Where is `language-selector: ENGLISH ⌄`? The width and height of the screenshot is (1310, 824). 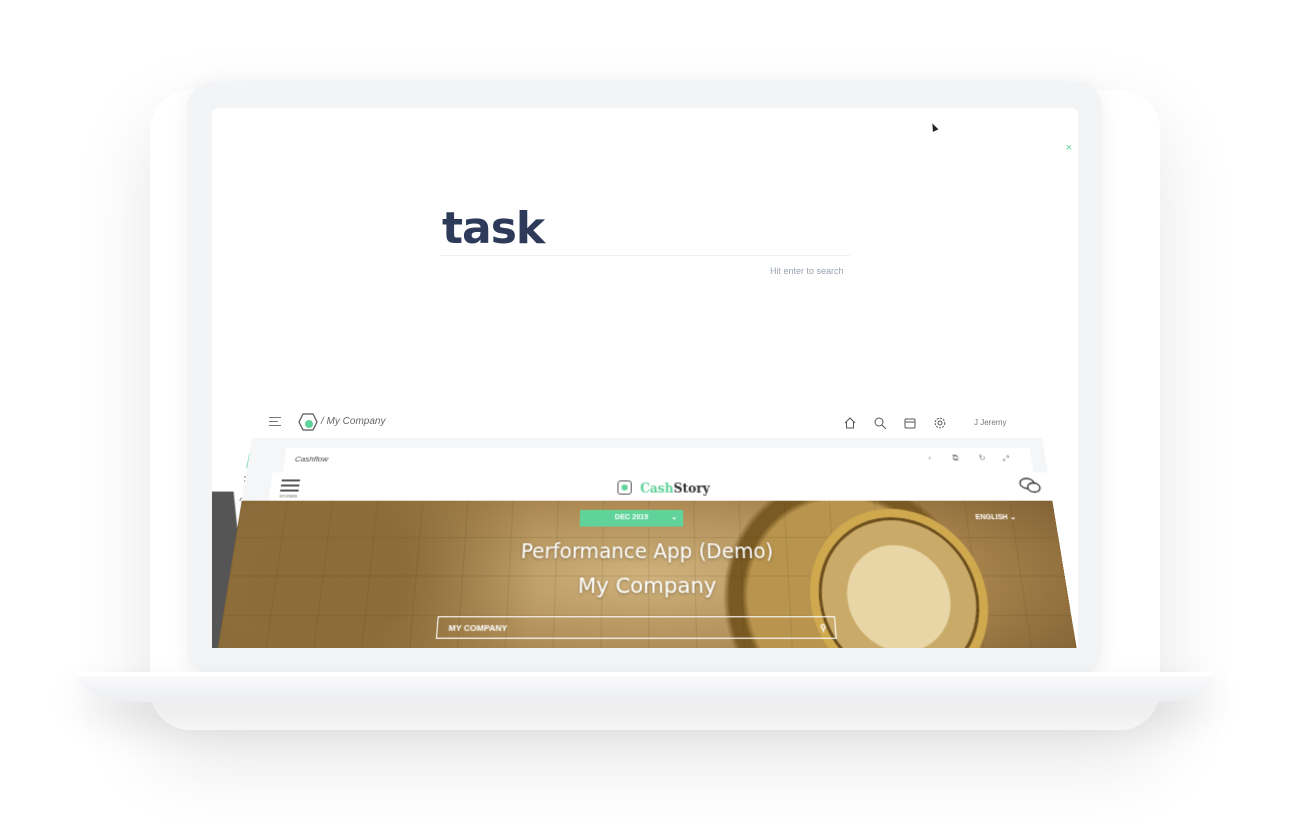
language-selector: ENGLISH ⌄ is located at coordinates (995, 517).